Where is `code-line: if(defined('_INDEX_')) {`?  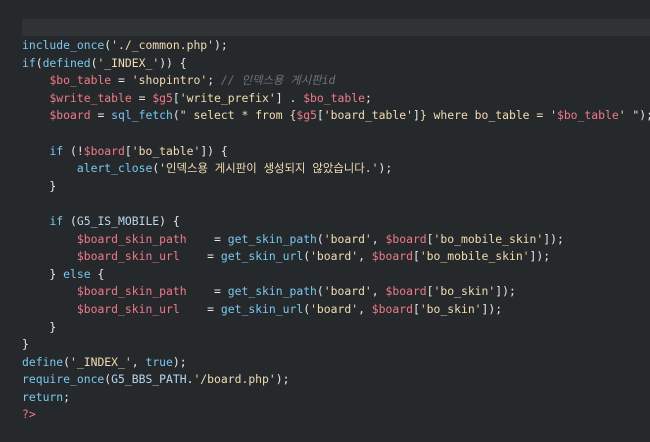
code-line: if(defined('_INDEX_')) { is located at coordinates (336, 64).